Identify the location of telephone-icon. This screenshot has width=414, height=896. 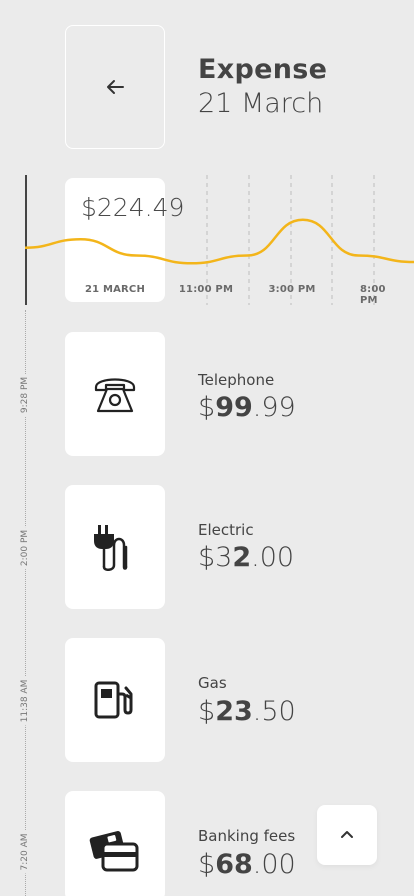
(115, 395).